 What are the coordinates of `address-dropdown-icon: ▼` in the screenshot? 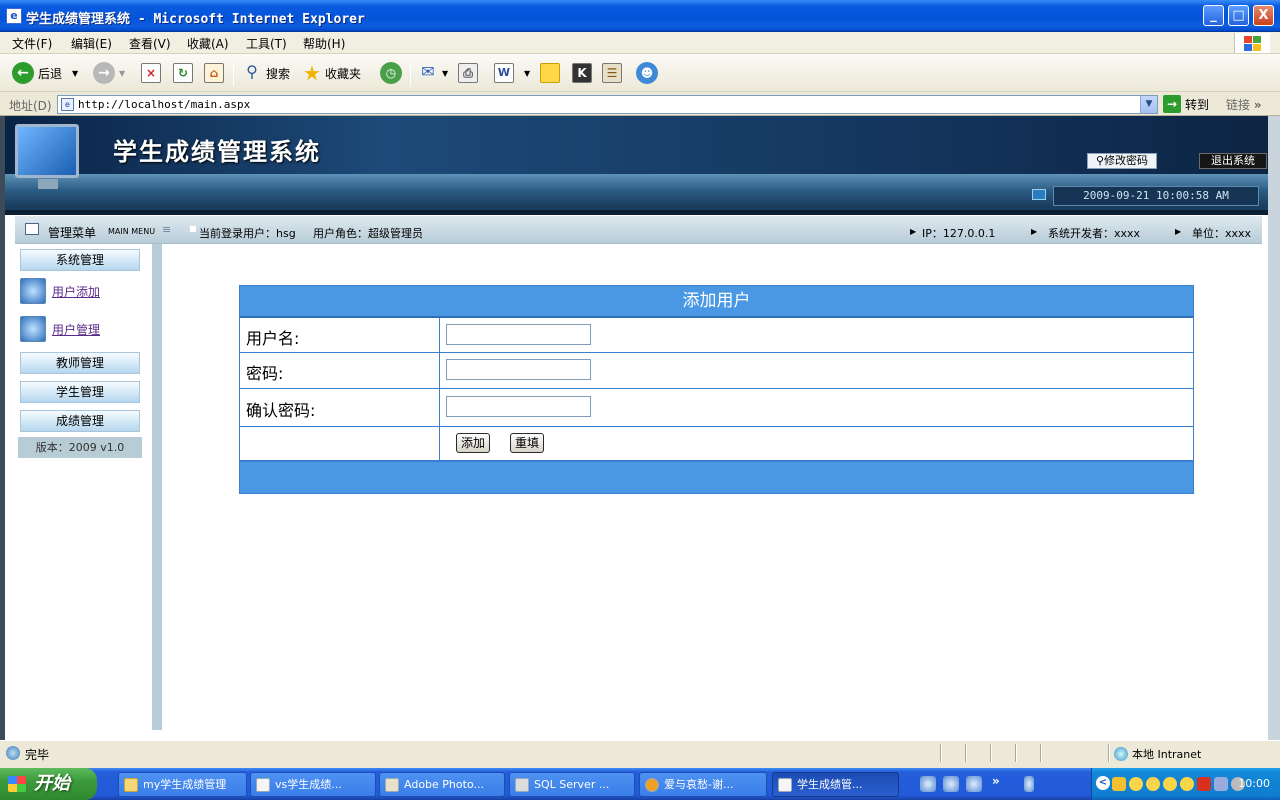 It's located at (1148, 104).